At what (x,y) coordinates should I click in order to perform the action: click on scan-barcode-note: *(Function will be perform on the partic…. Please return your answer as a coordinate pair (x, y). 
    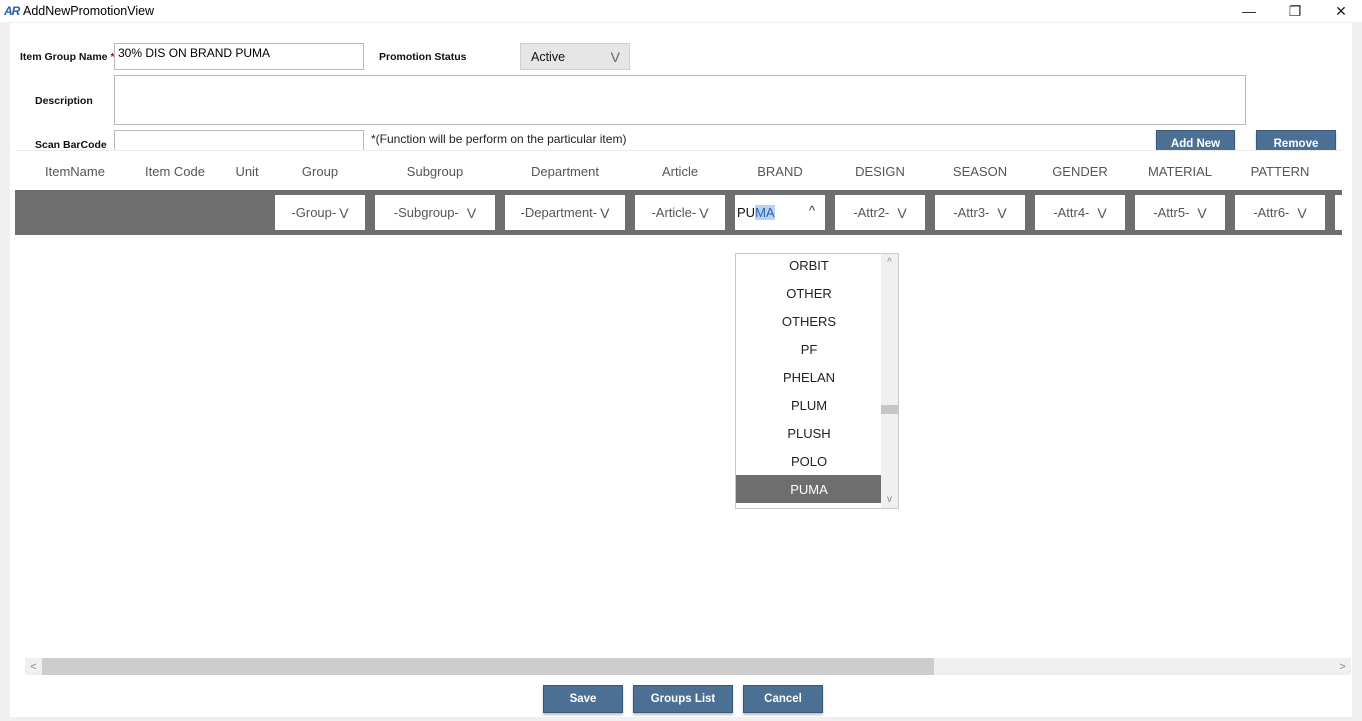
    Looking at the image, I should click on (499, 139).